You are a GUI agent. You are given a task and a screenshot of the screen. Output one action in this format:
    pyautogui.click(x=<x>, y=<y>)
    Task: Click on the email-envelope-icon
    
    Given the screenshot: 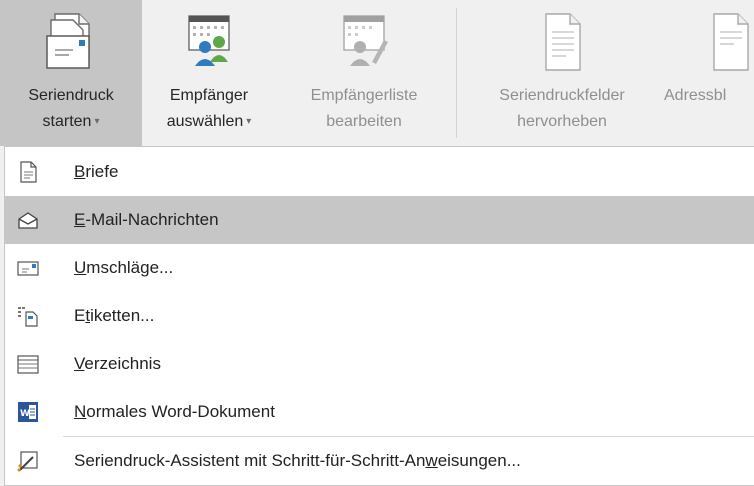 What is the action you would take?
    pyautogui.click(x=28, y=220)
    